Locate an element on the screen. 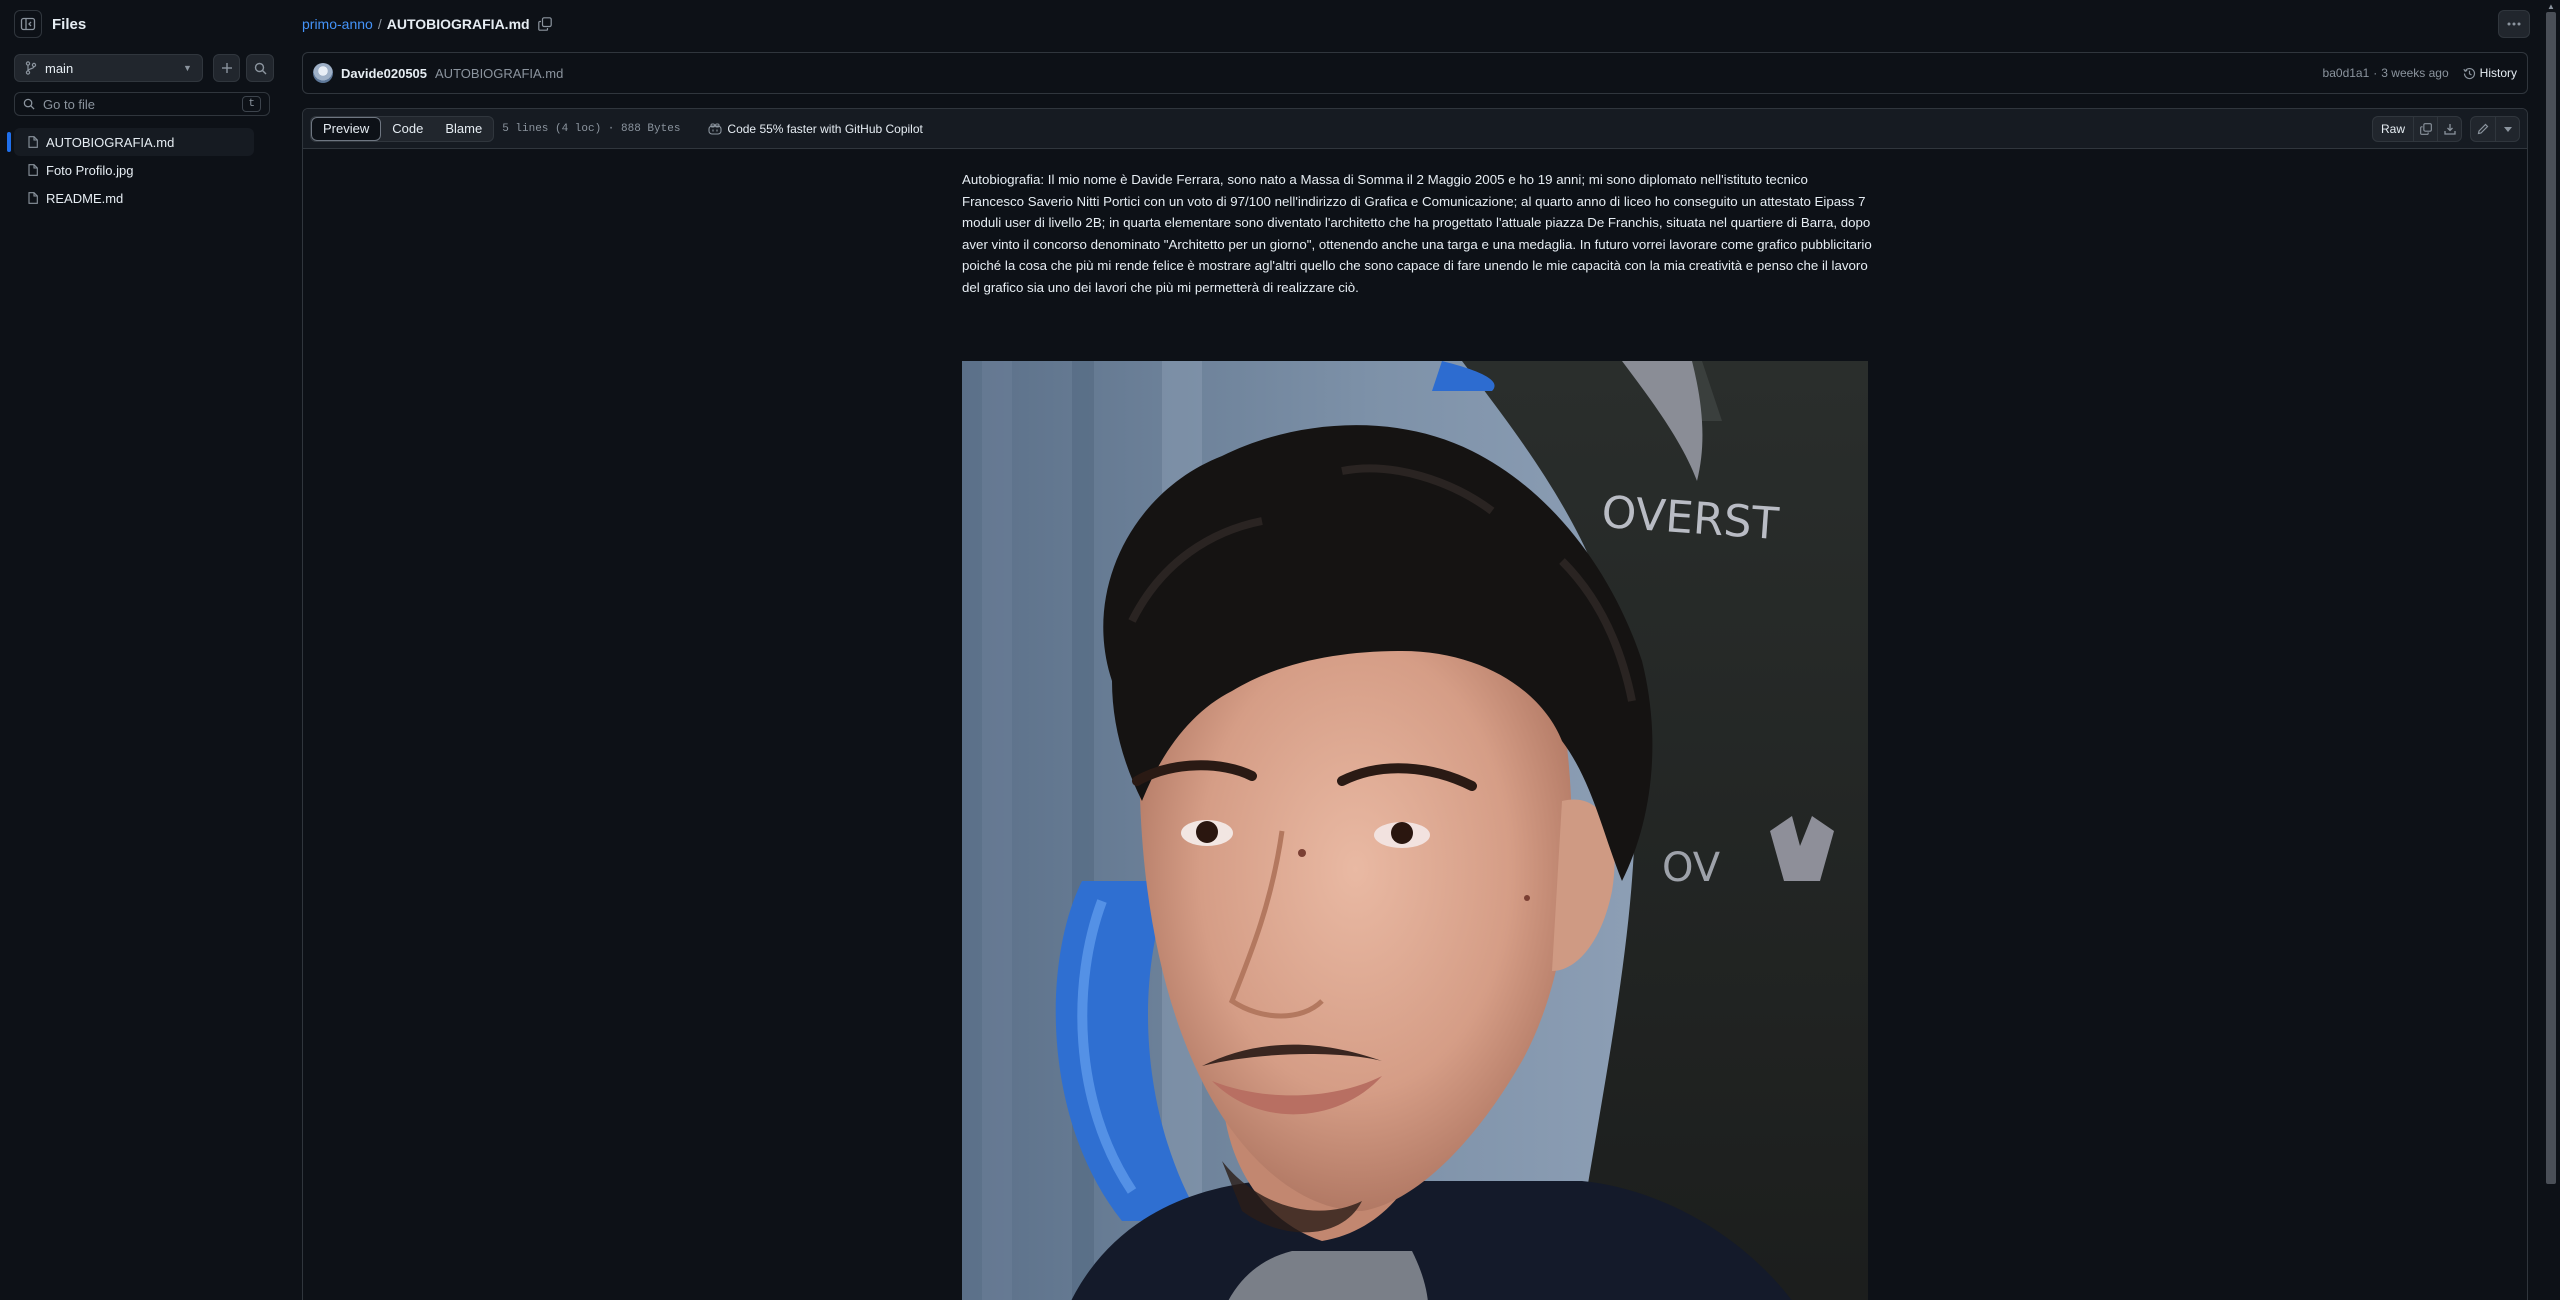 Image resolution: width=2560 pixels, height=1300 pixels. pencil-icon is located at coordinates (2483, 129).